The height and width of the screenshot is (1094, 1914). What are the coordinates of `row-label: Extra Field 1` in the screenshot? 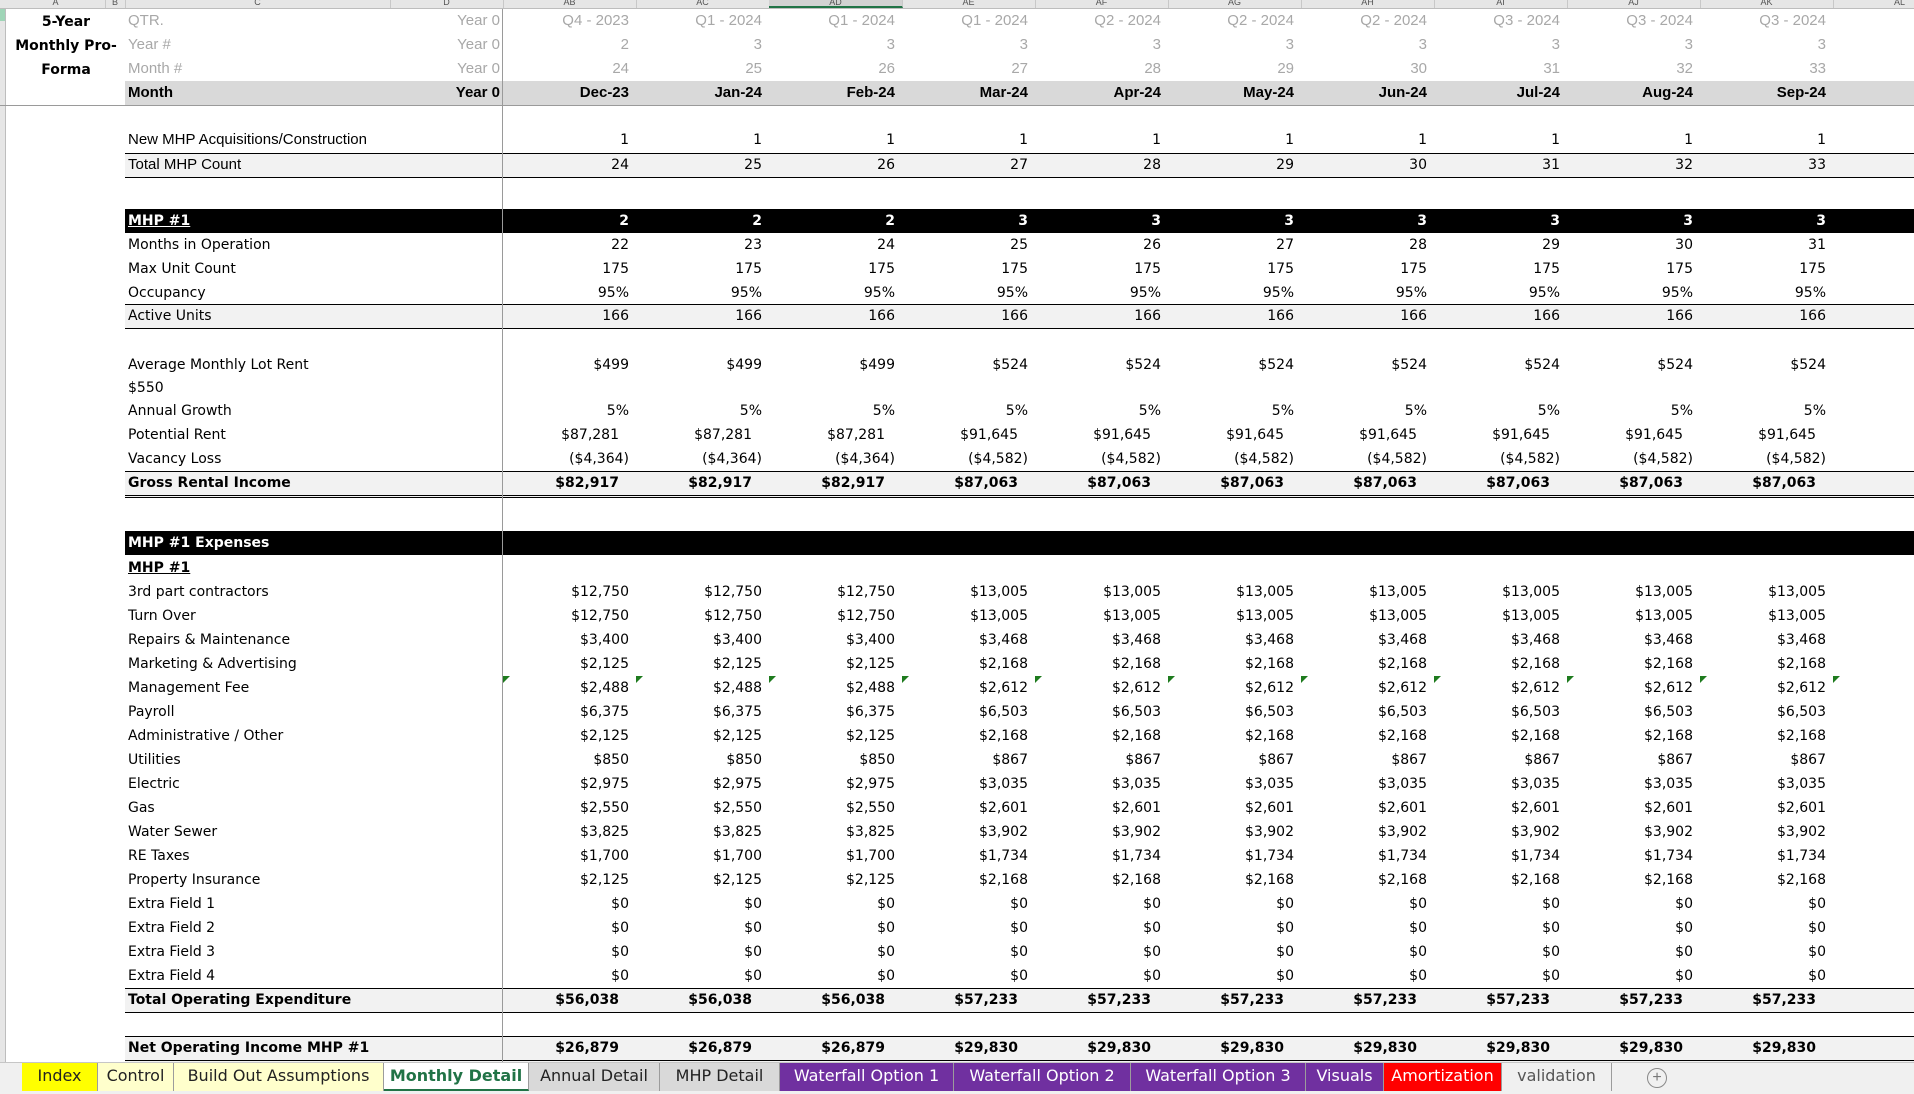 It's located at (313, 904).